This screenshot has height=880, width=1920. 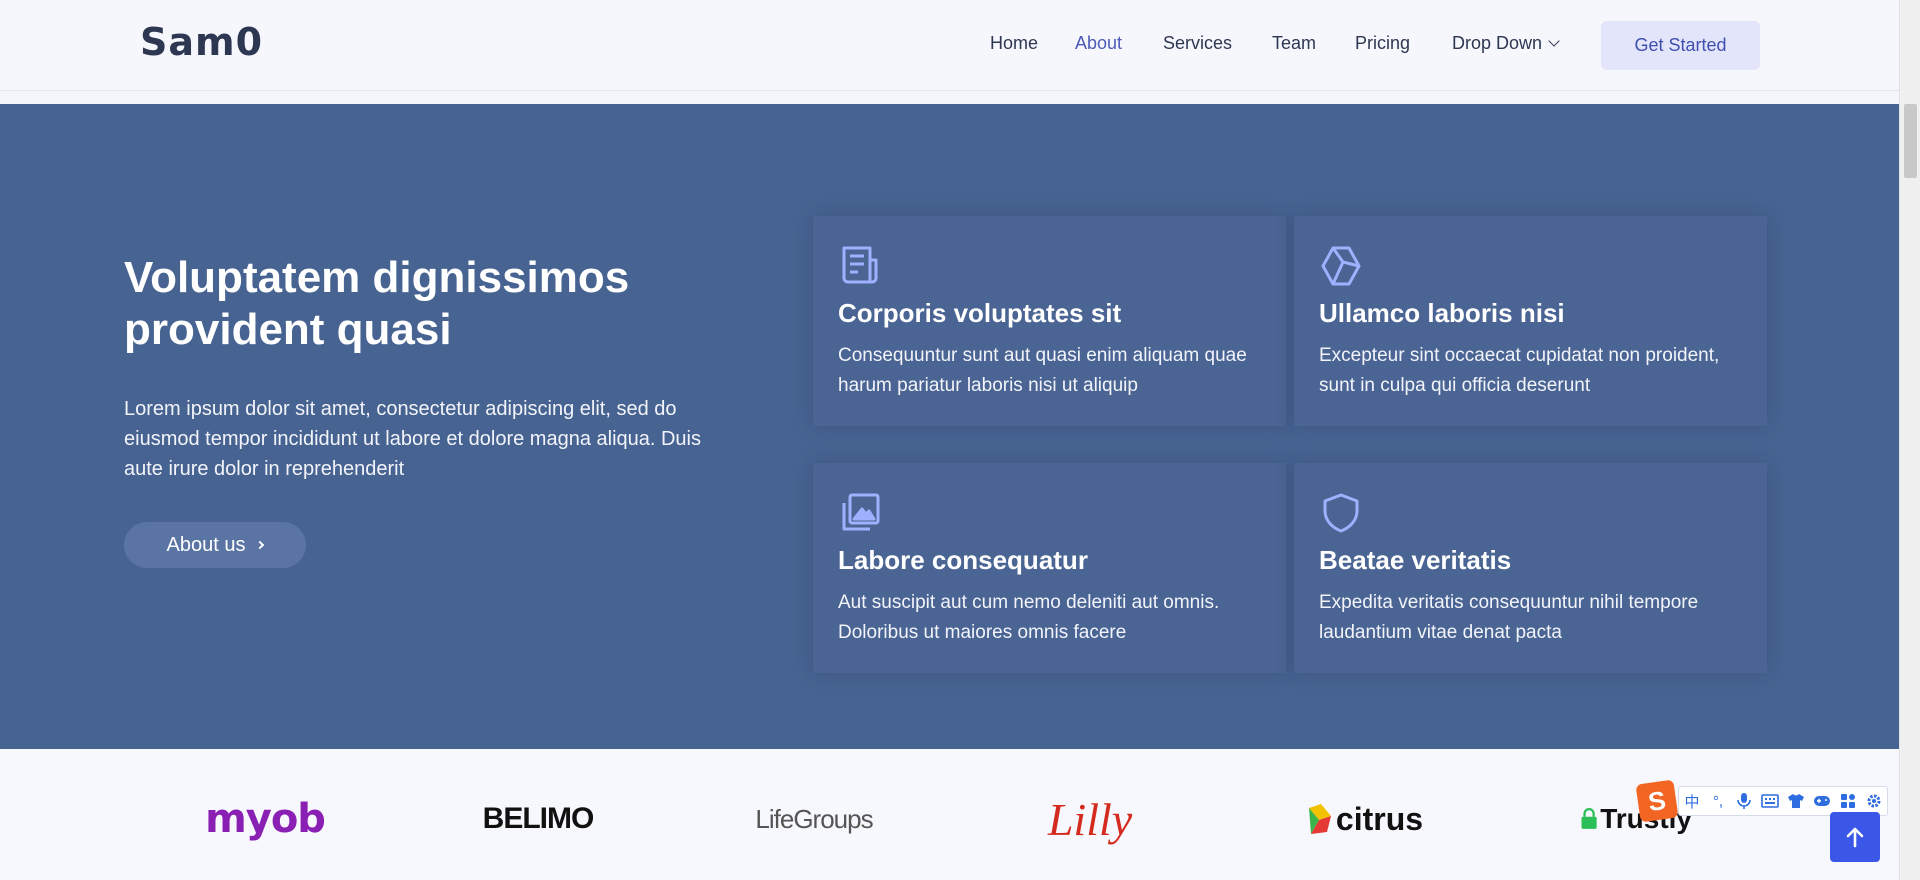 I want to click on nav-pricing: Pricing, so click(x=1382, y=43).